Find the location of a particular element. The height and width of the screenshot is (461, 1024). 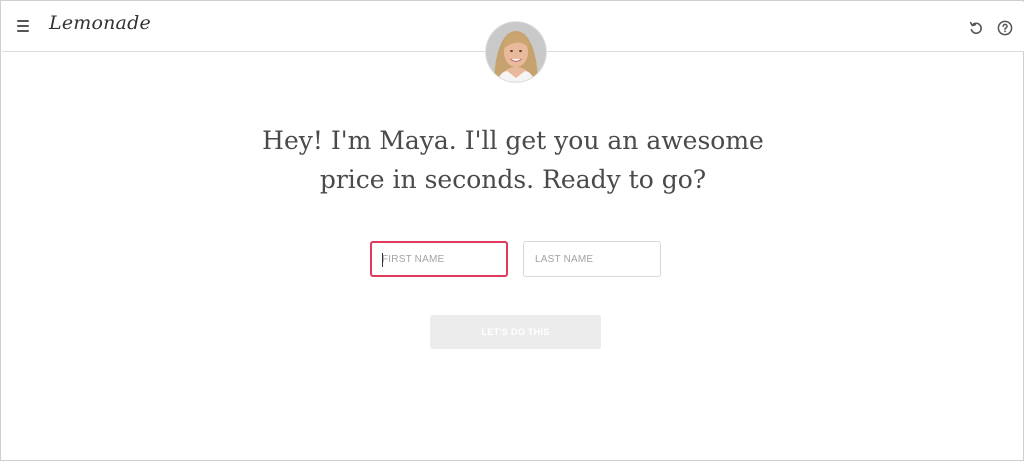

text-caret is located at coordinates (382, 260).